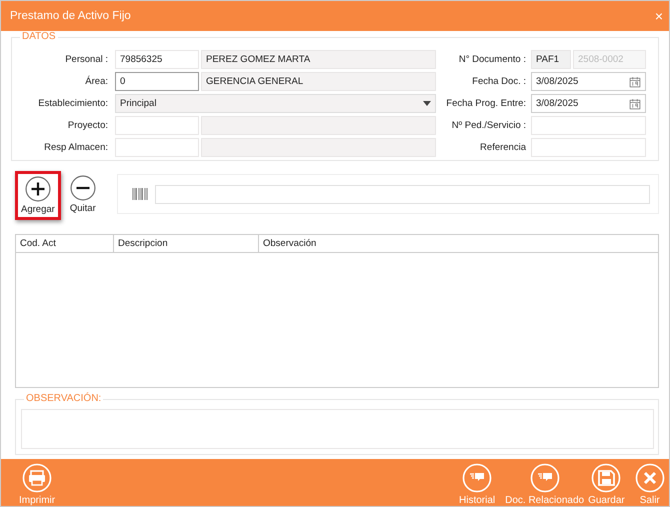  Describe the element at coordinates (609, 59) in the screenshot. I see `input-field: 2508-0002` at that location.